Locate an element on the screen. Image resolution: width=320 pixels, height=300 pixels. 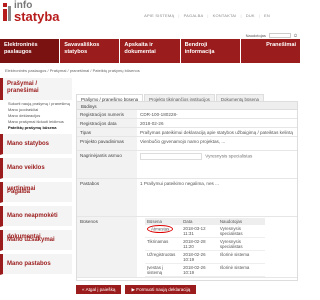
nav-faq: DUK is located at coordinates (250, 15).